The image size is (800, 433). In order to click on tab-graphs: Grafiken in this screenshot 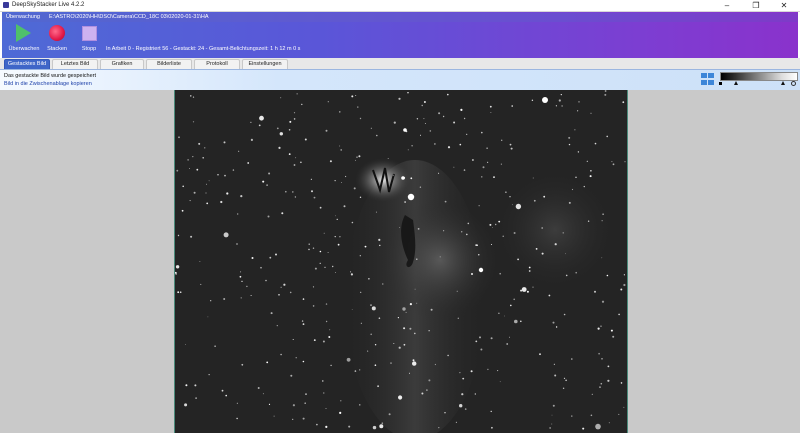, I will do `click(122, 64)`.